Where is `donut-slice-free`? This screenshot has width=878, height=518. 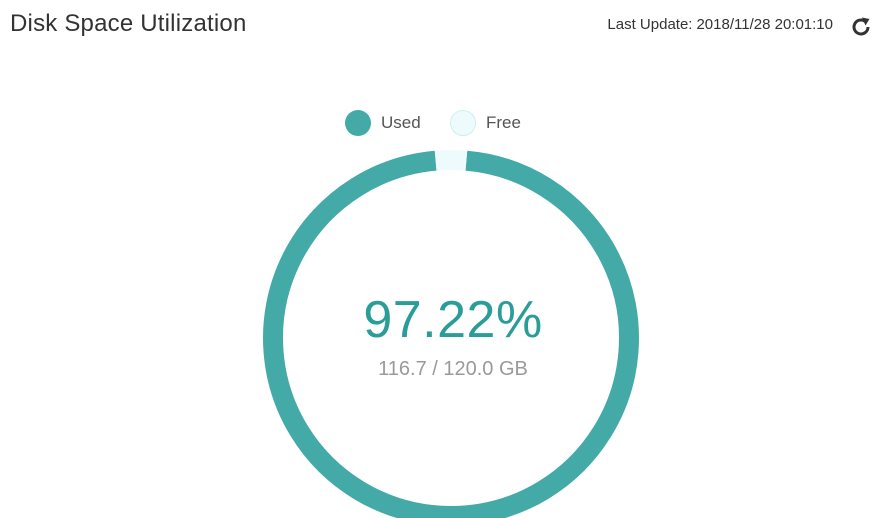
donut-slice-free is located at coordinates (451, 160).